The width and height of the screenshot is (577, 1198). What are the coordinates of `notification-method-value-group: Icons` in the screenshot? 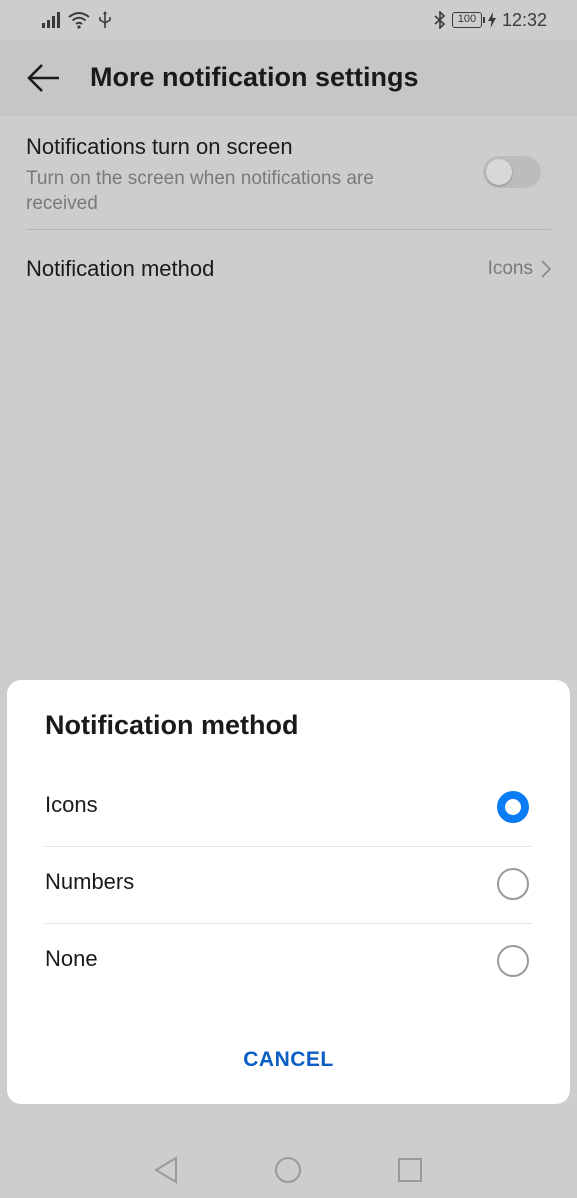 It's located at (519, 269).